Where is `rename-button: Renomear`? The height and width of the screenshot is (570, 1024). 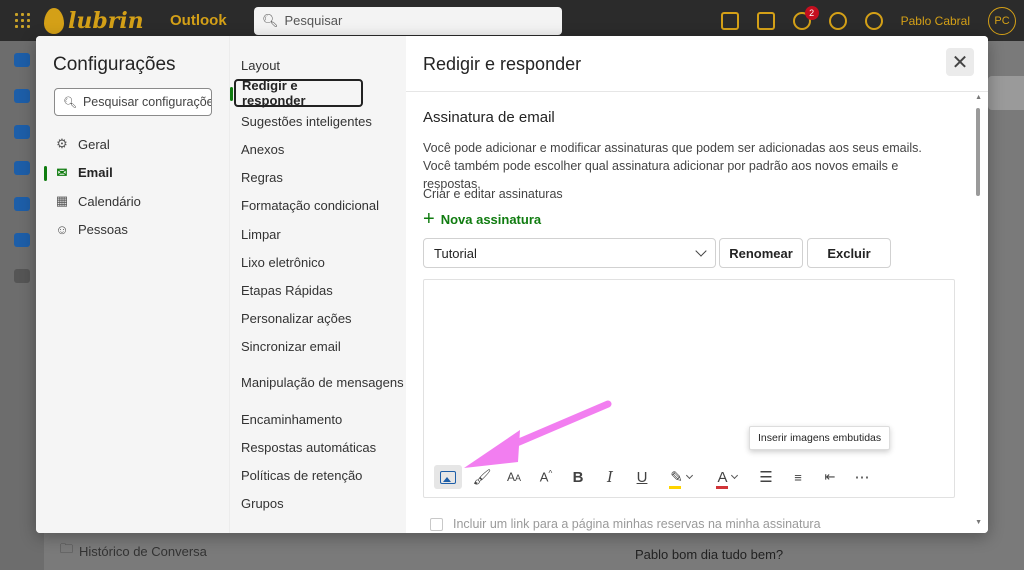
rename-button: Renomear is located at coordinates (761, 253).